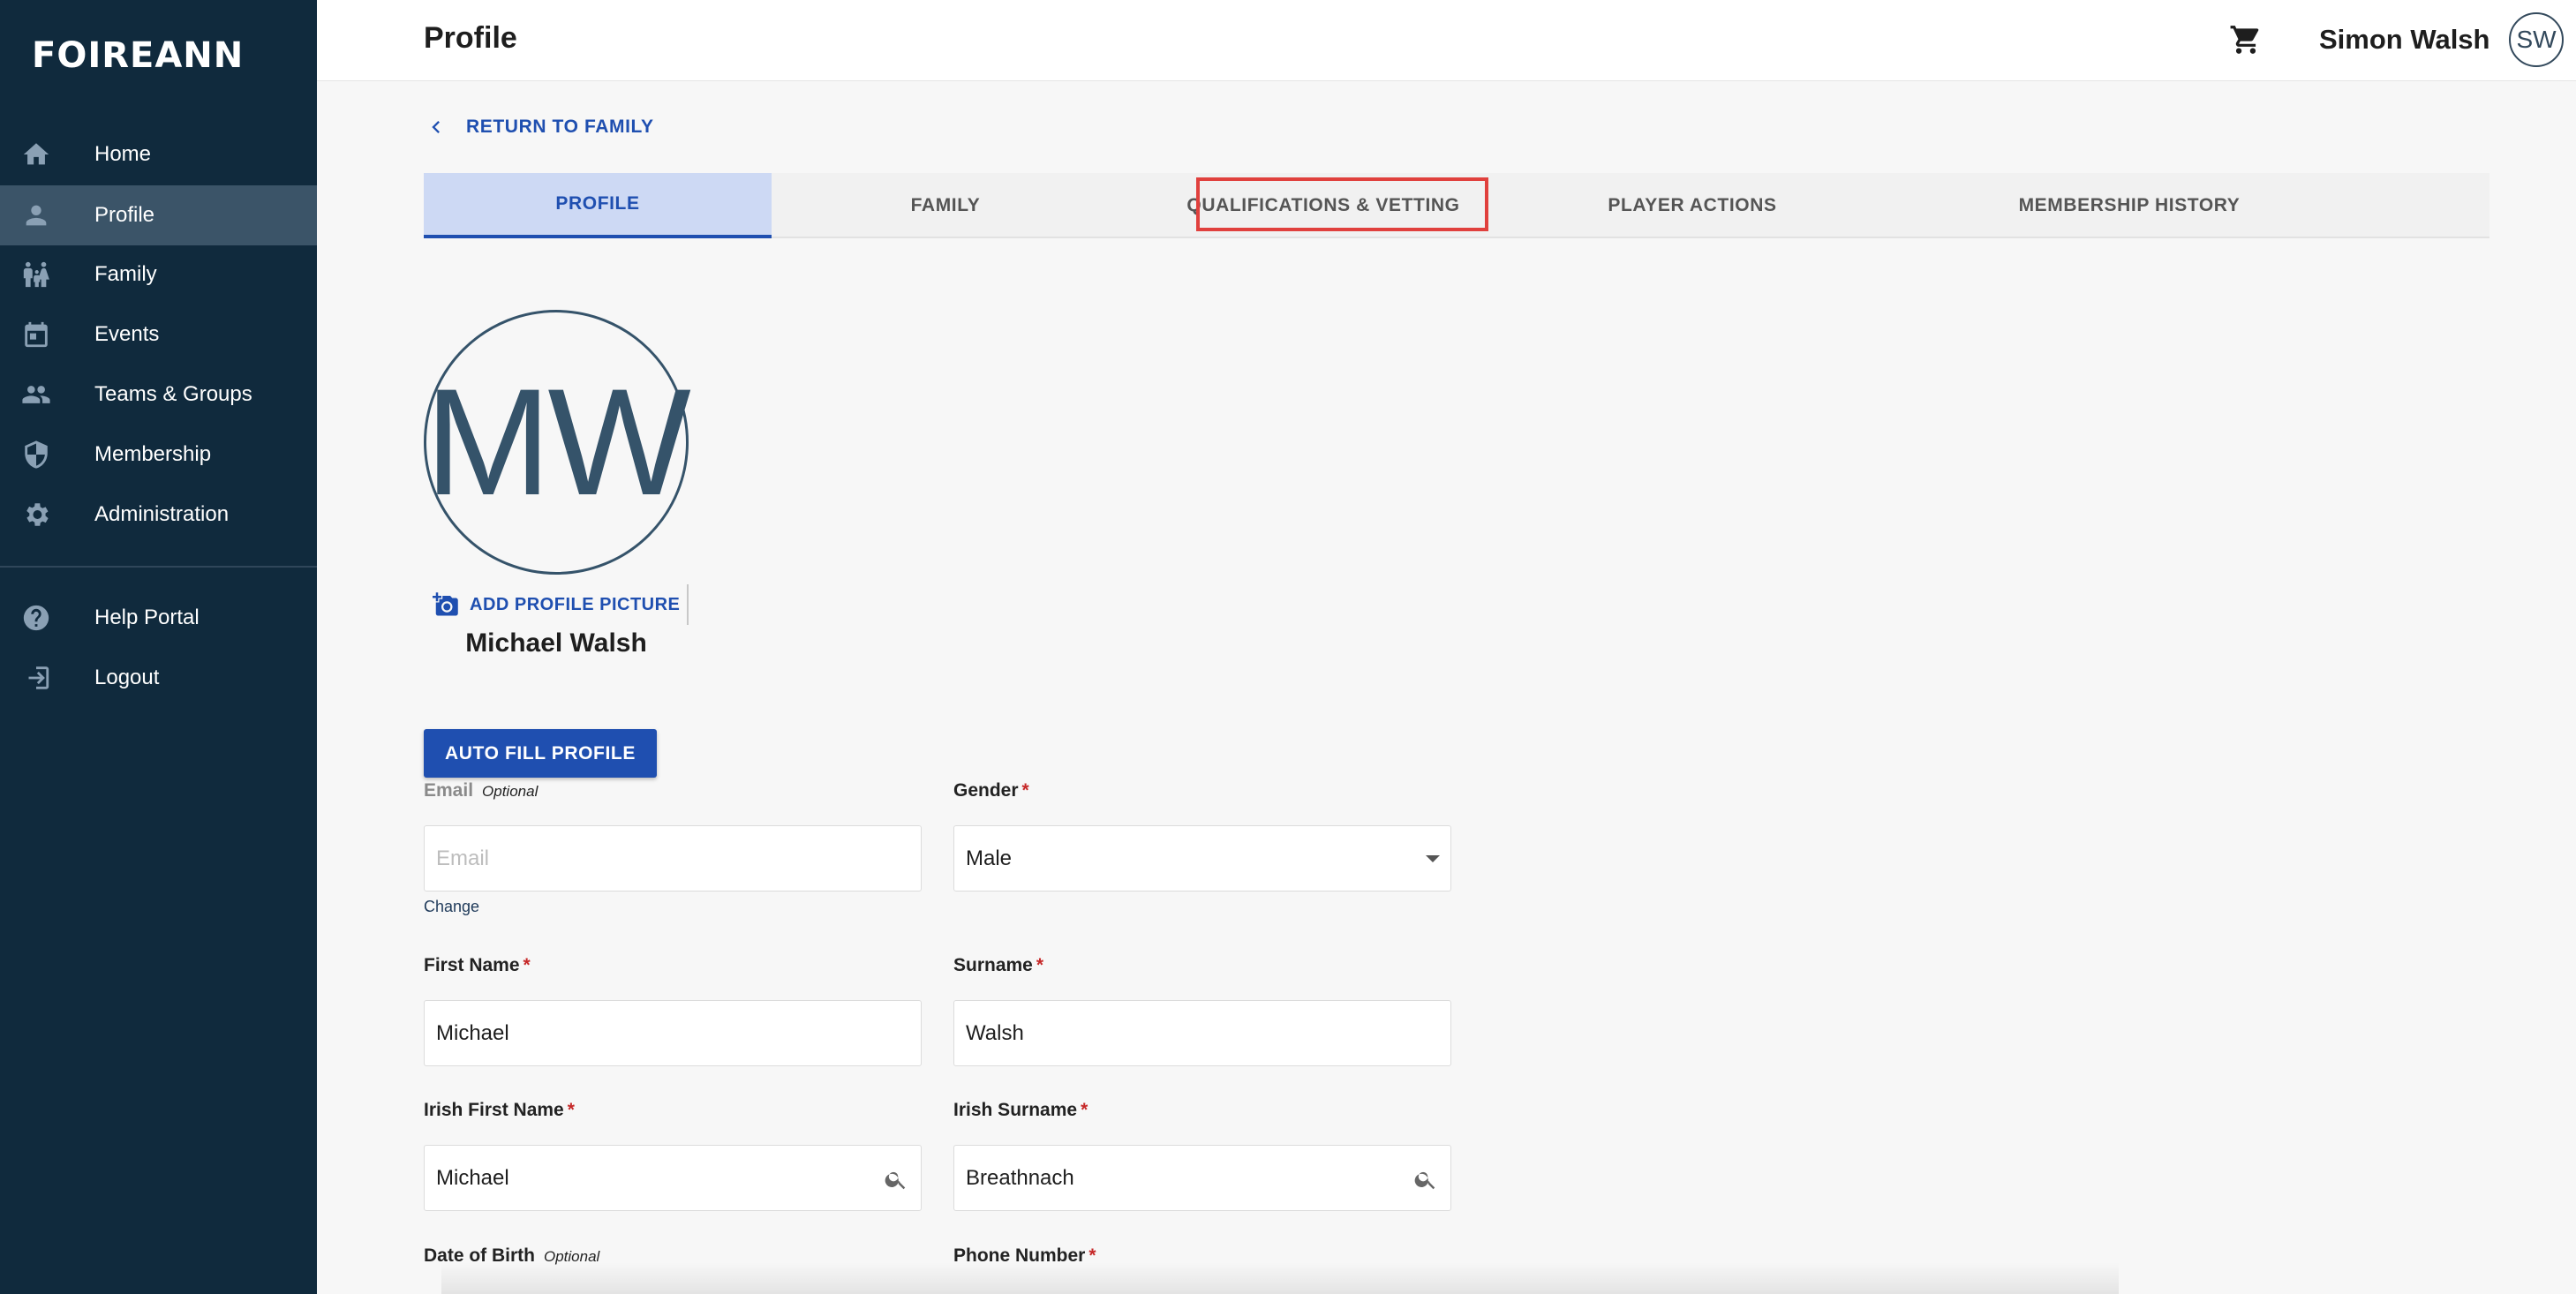 Image resolution: width=2576 pixels, height=1294 pixels. I want to click on tab-qualifications-vetting: QUALIFICATIONS & VETTING, so click(1323, 205).